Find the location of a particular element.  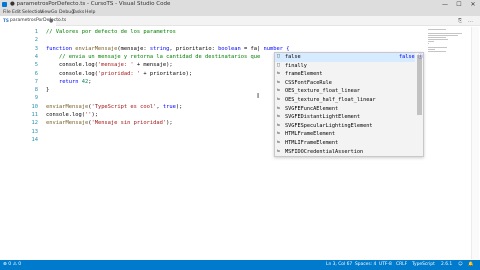

menu-file: File is located at coordinates (7, 12).